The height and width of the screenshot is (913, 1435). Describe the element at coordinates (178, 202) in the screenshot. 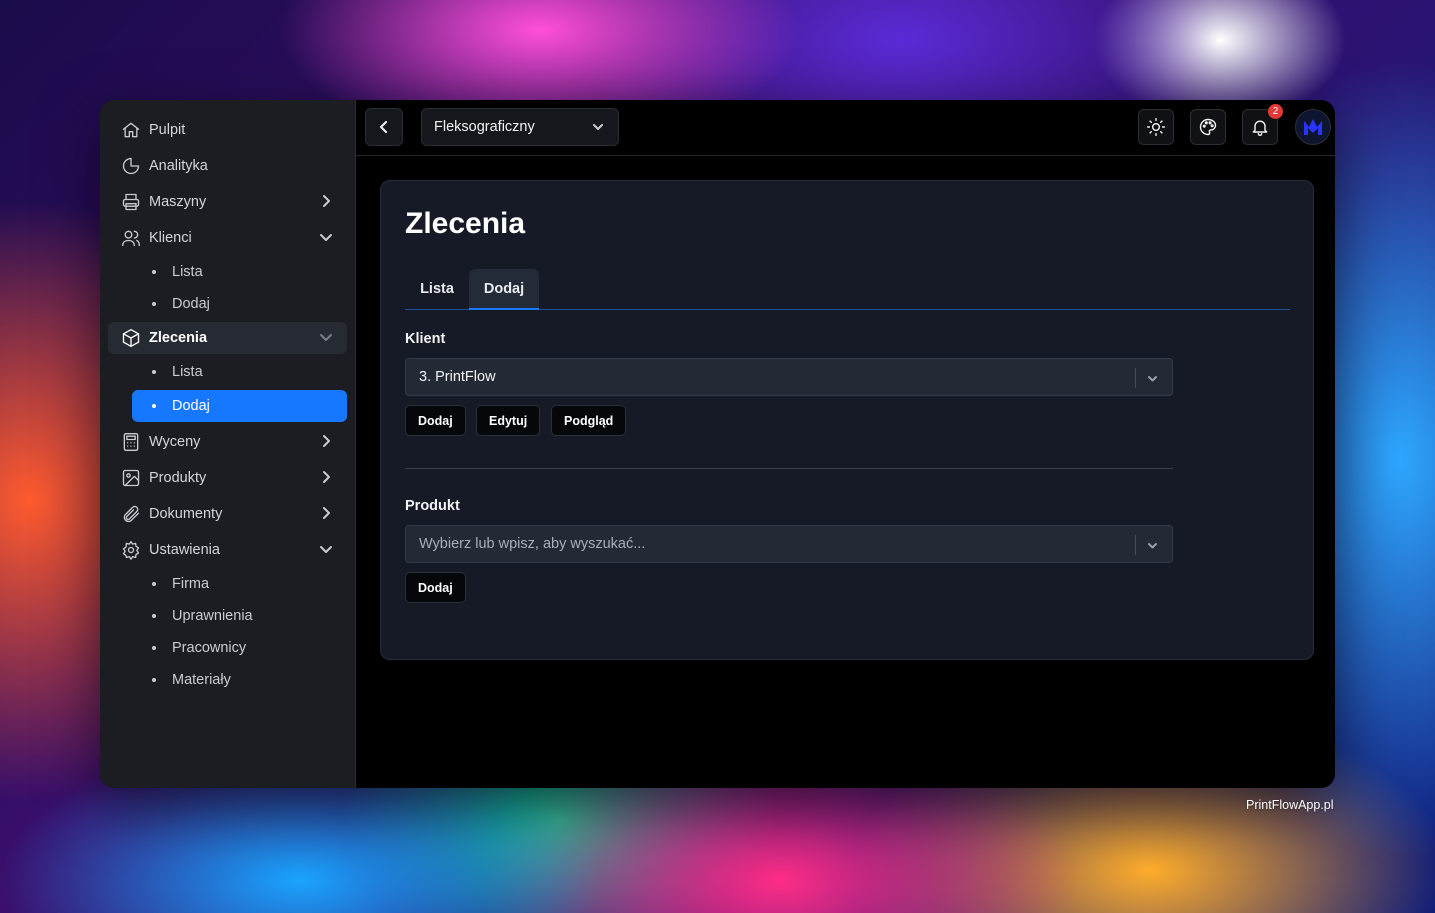

I see `sidebar-item-label: Maszyny` at that location.